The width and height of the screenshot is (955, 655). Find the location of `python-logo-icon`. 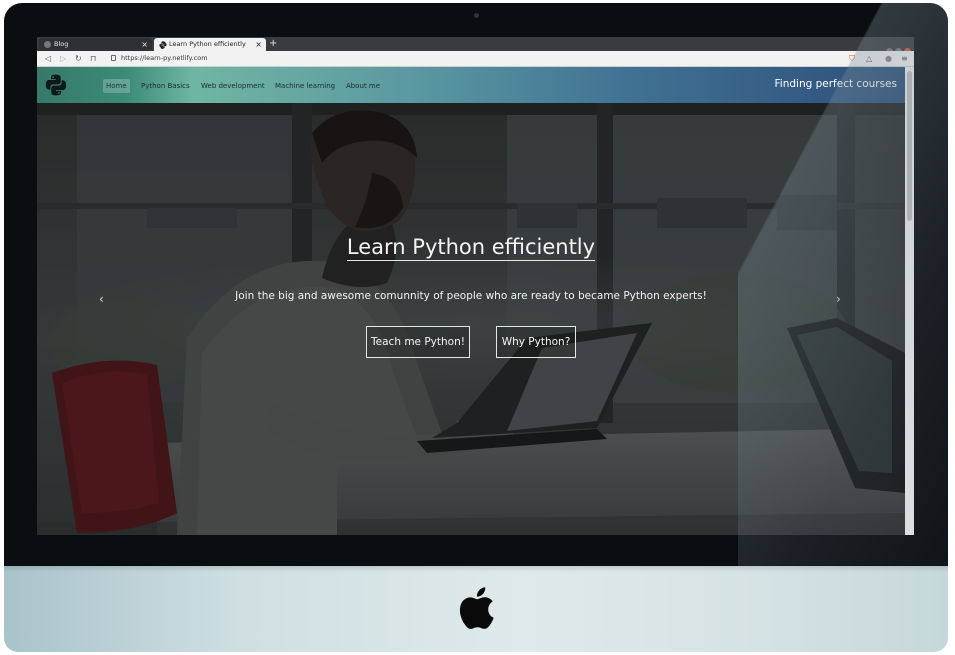

python-logo-icon is located at coordinates (56, 85).